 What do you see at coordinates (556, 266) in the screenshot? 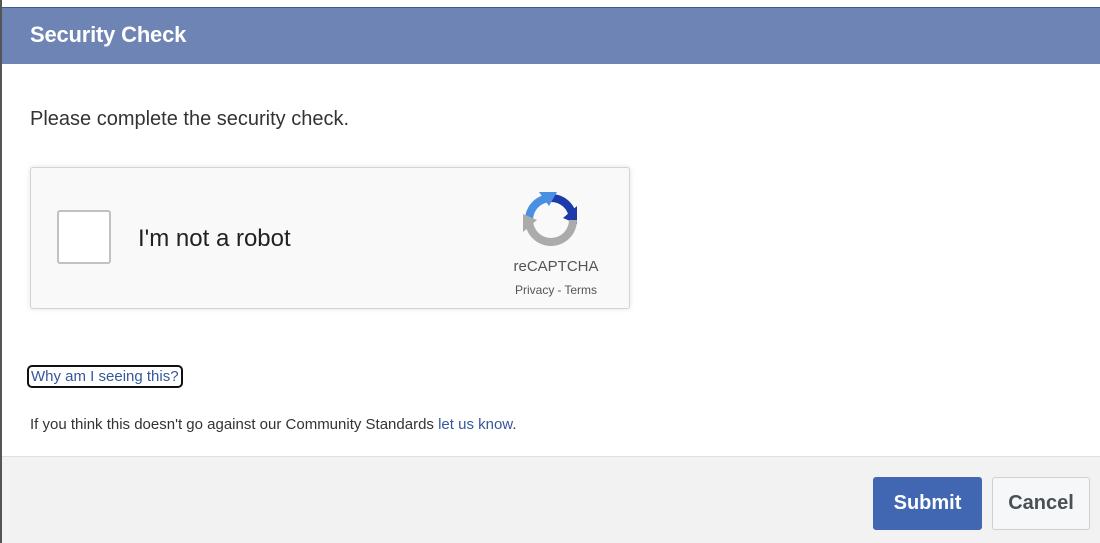
I see `recaptcha-brand: reCAPTCHA` at bounding box center [556, 266].